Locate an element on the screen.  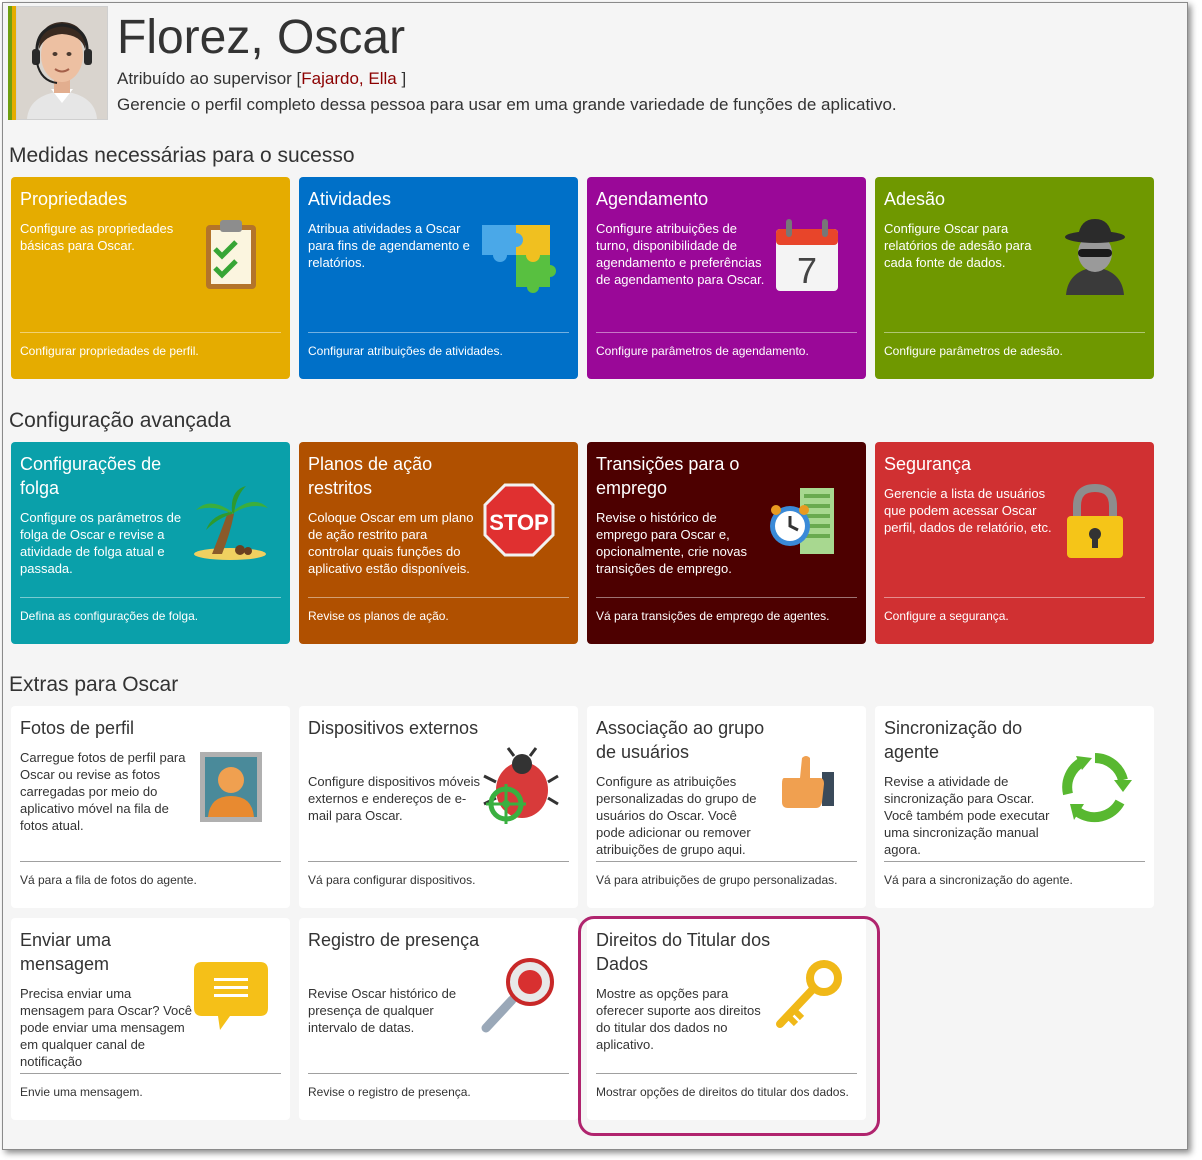
padlock-icon is located at coordinates (1095, 523).